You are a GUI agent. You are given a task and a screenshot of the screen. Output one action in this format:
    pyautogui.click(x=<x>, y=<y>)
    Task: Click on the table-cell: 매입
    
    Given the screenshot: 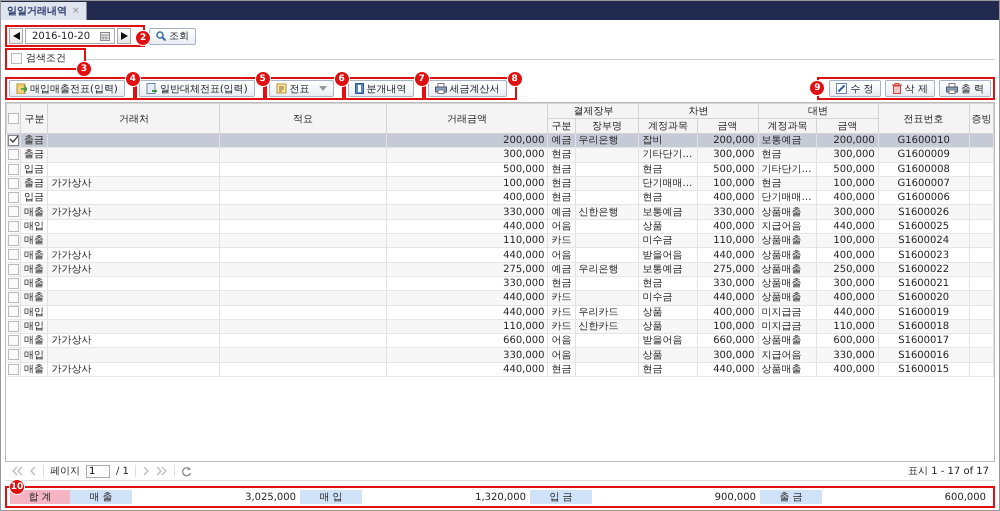 What is the action you would take?
    pyautogui.click(x=34, y=326)
    